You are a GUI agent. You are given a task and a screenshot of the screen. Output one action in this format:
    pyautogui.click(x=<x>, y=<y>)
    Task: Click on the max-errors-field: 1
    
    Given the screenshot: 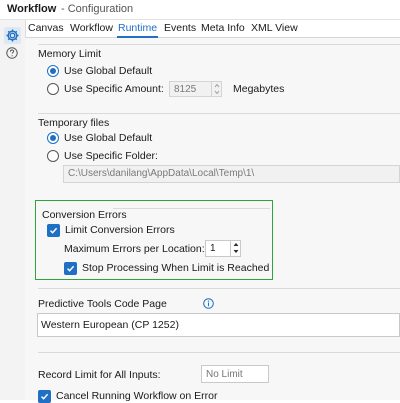 What is the action you would take?
    pyautogui.click(x=218, y=248)
    